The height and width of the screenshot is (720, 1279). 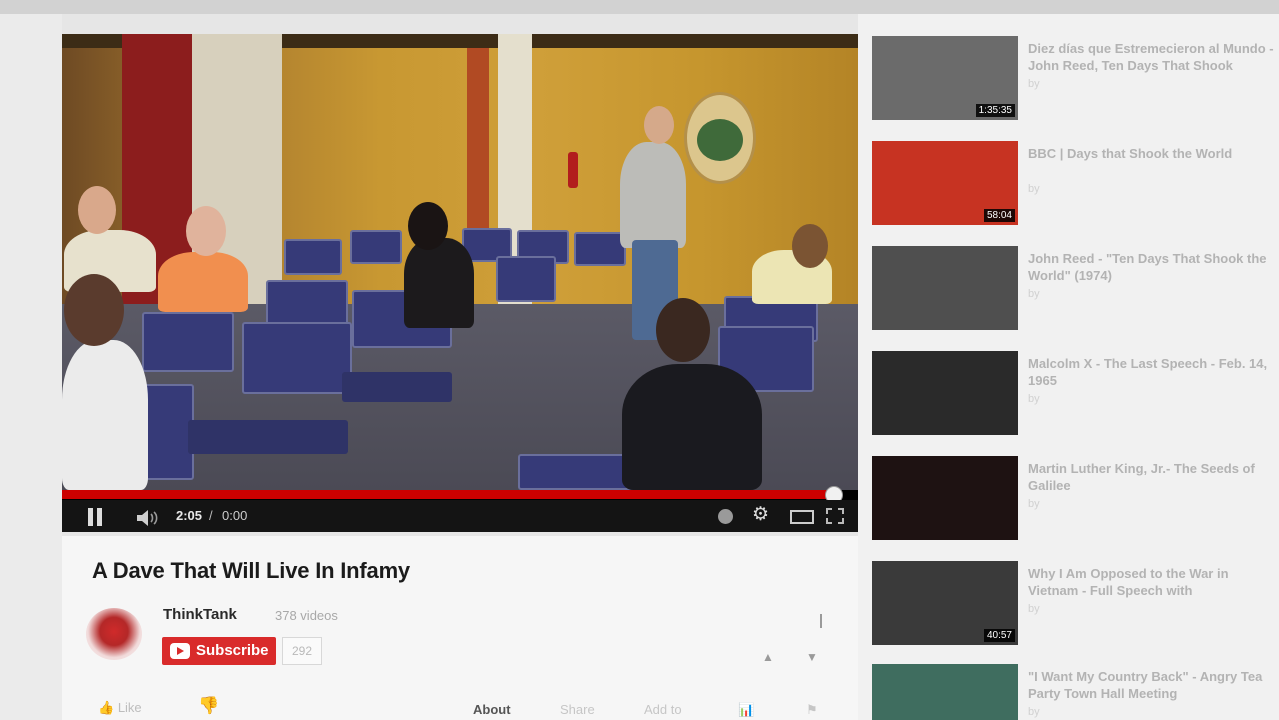 I want to click on captions-icon, so click(x=725, y=516).